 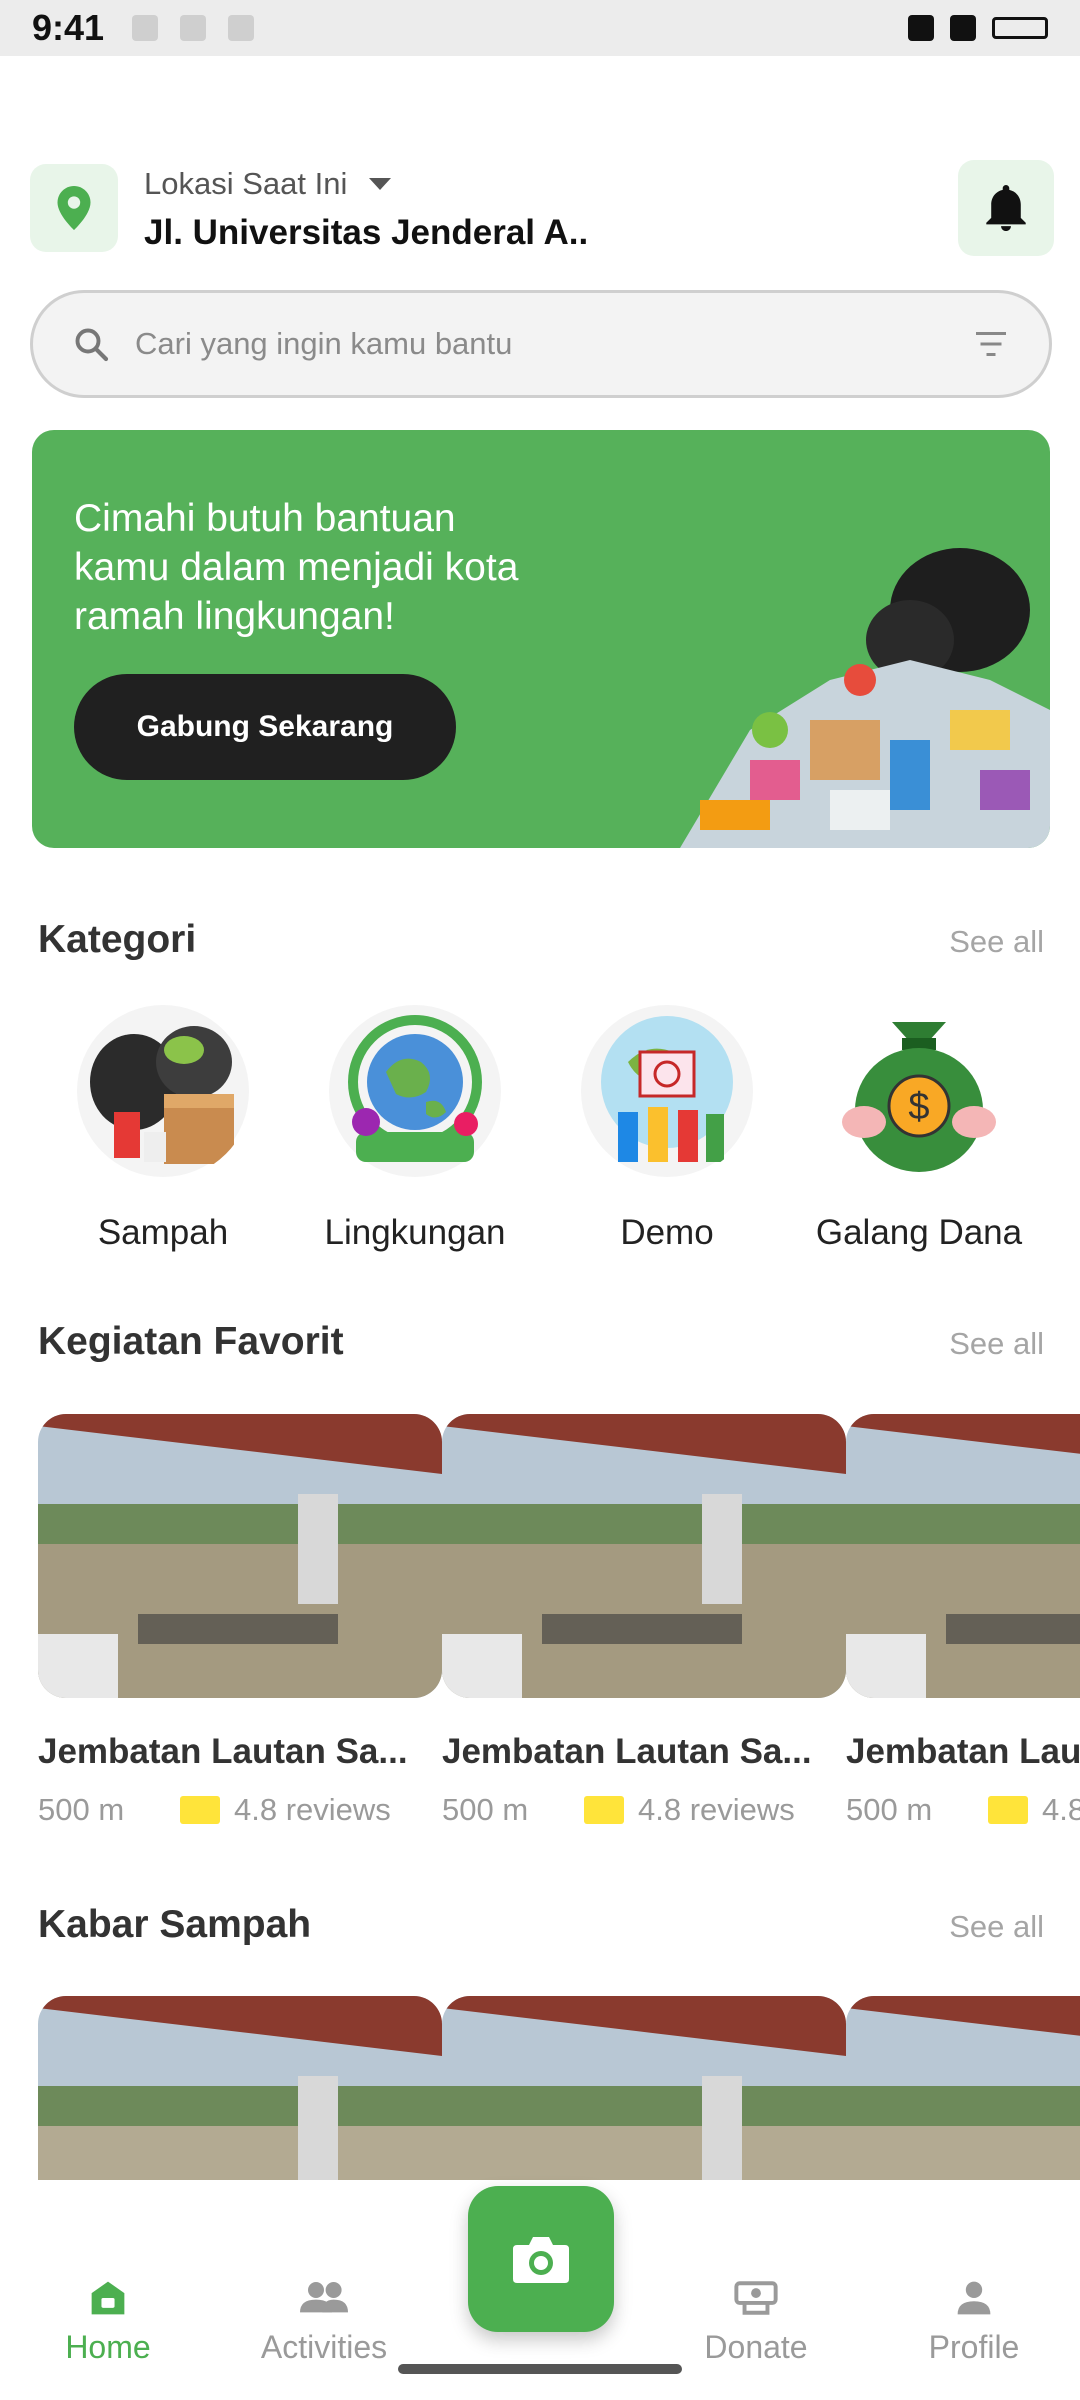 I want to click on nav-donate: Donate, so click(x=756, y=2323).